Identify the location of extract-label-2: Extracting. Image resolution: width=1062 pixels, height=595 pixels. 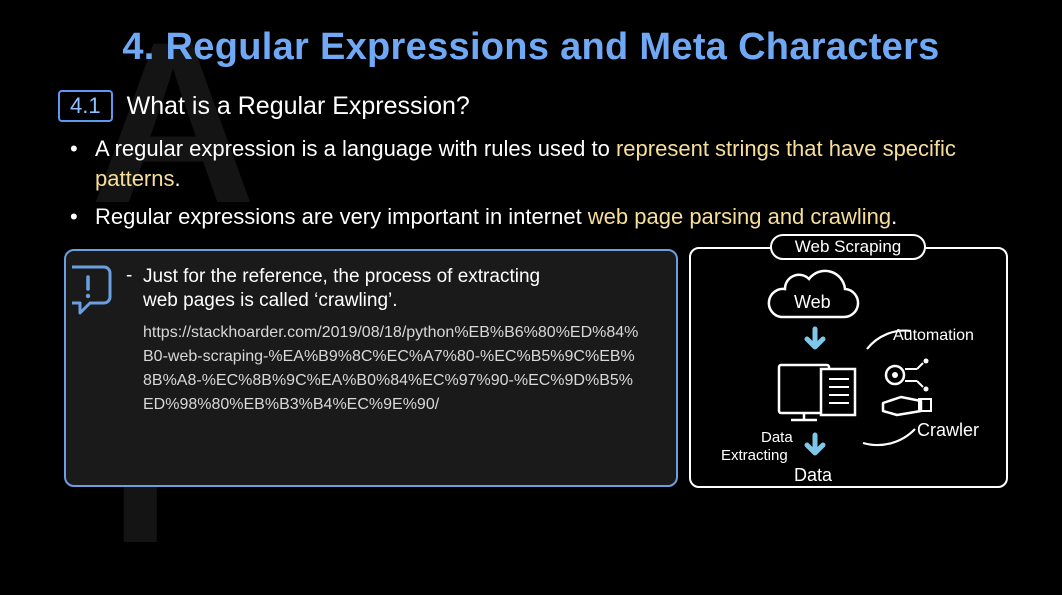
(754, 455).